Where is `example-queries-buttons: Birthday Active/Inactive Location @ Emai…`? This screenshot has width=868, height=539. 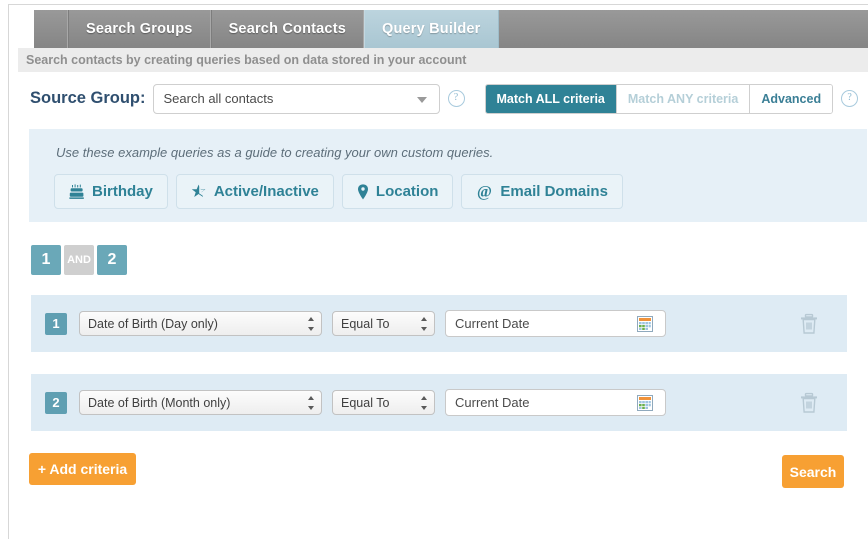
example-queries-buttons: Birthday Active/Inactive Location @ Emai… is located at coordinates (338, 191).